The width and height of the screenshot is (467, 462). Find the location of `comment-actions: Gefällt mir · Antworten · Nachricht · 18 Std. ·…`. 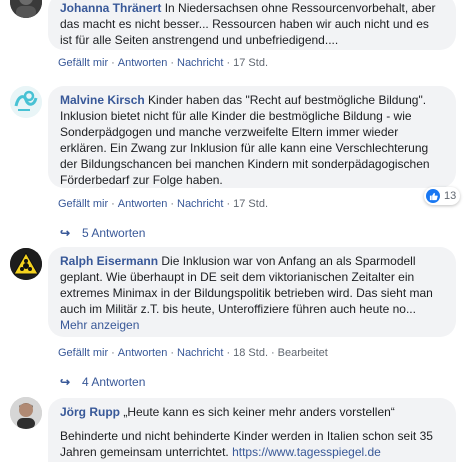

comment-actions: Gefällt mir · Antworten · Nachricht · 18 Std. ·… is located at coordinates (193, 353).